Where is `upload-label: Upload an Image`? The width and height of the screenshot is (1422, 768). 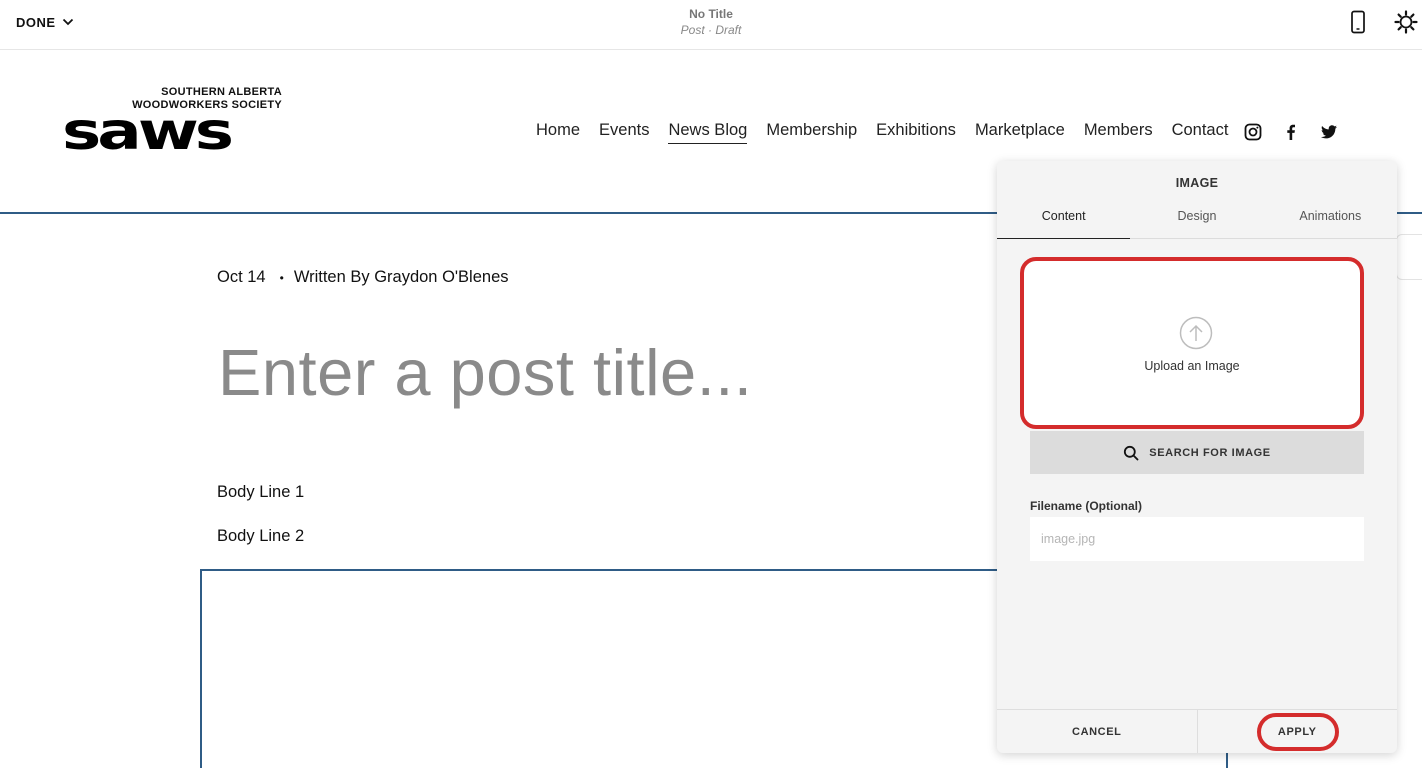
upload-label: Upload an Image is located at coordinates (1192, 366).